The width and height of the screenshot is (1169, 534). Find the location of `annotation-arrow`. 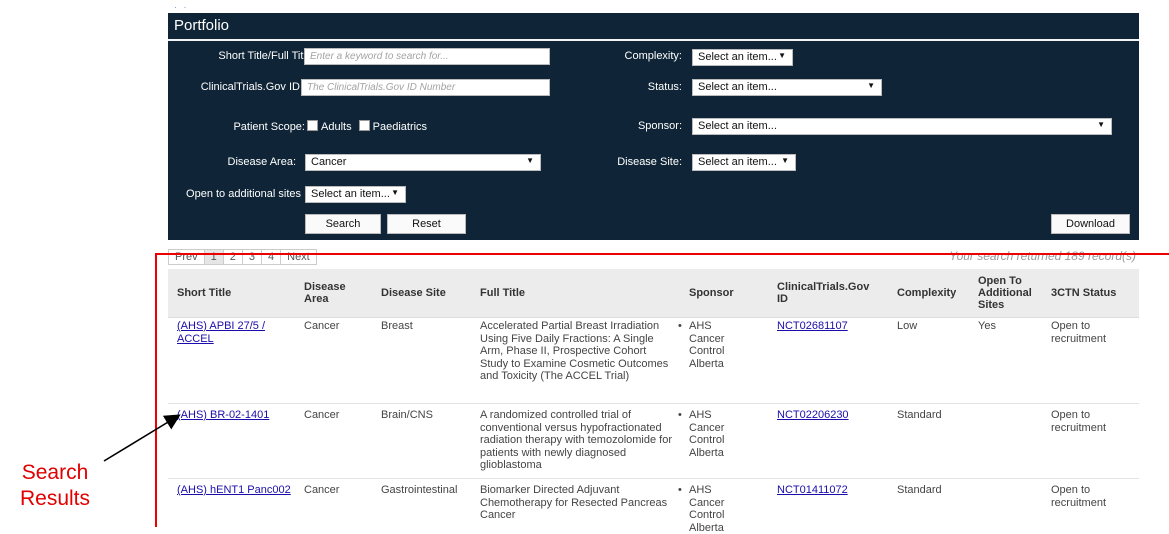

annotation-arrow is located at coordinates (142, 438).